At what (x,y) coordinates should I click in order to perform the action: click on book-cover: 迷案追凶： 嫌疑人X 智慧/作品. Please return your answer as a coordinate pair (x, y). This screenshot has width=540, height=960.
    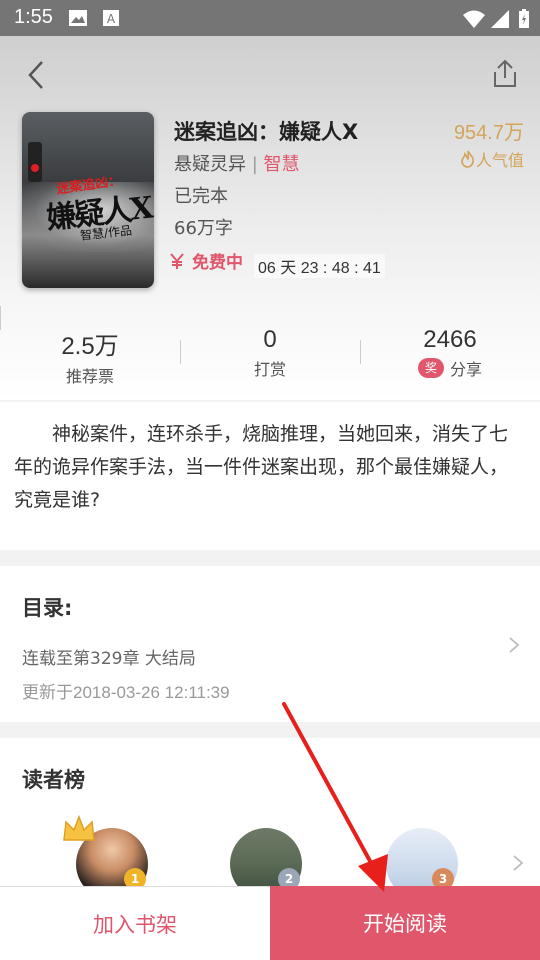
    Looking at the image, I should click on (88, 200).